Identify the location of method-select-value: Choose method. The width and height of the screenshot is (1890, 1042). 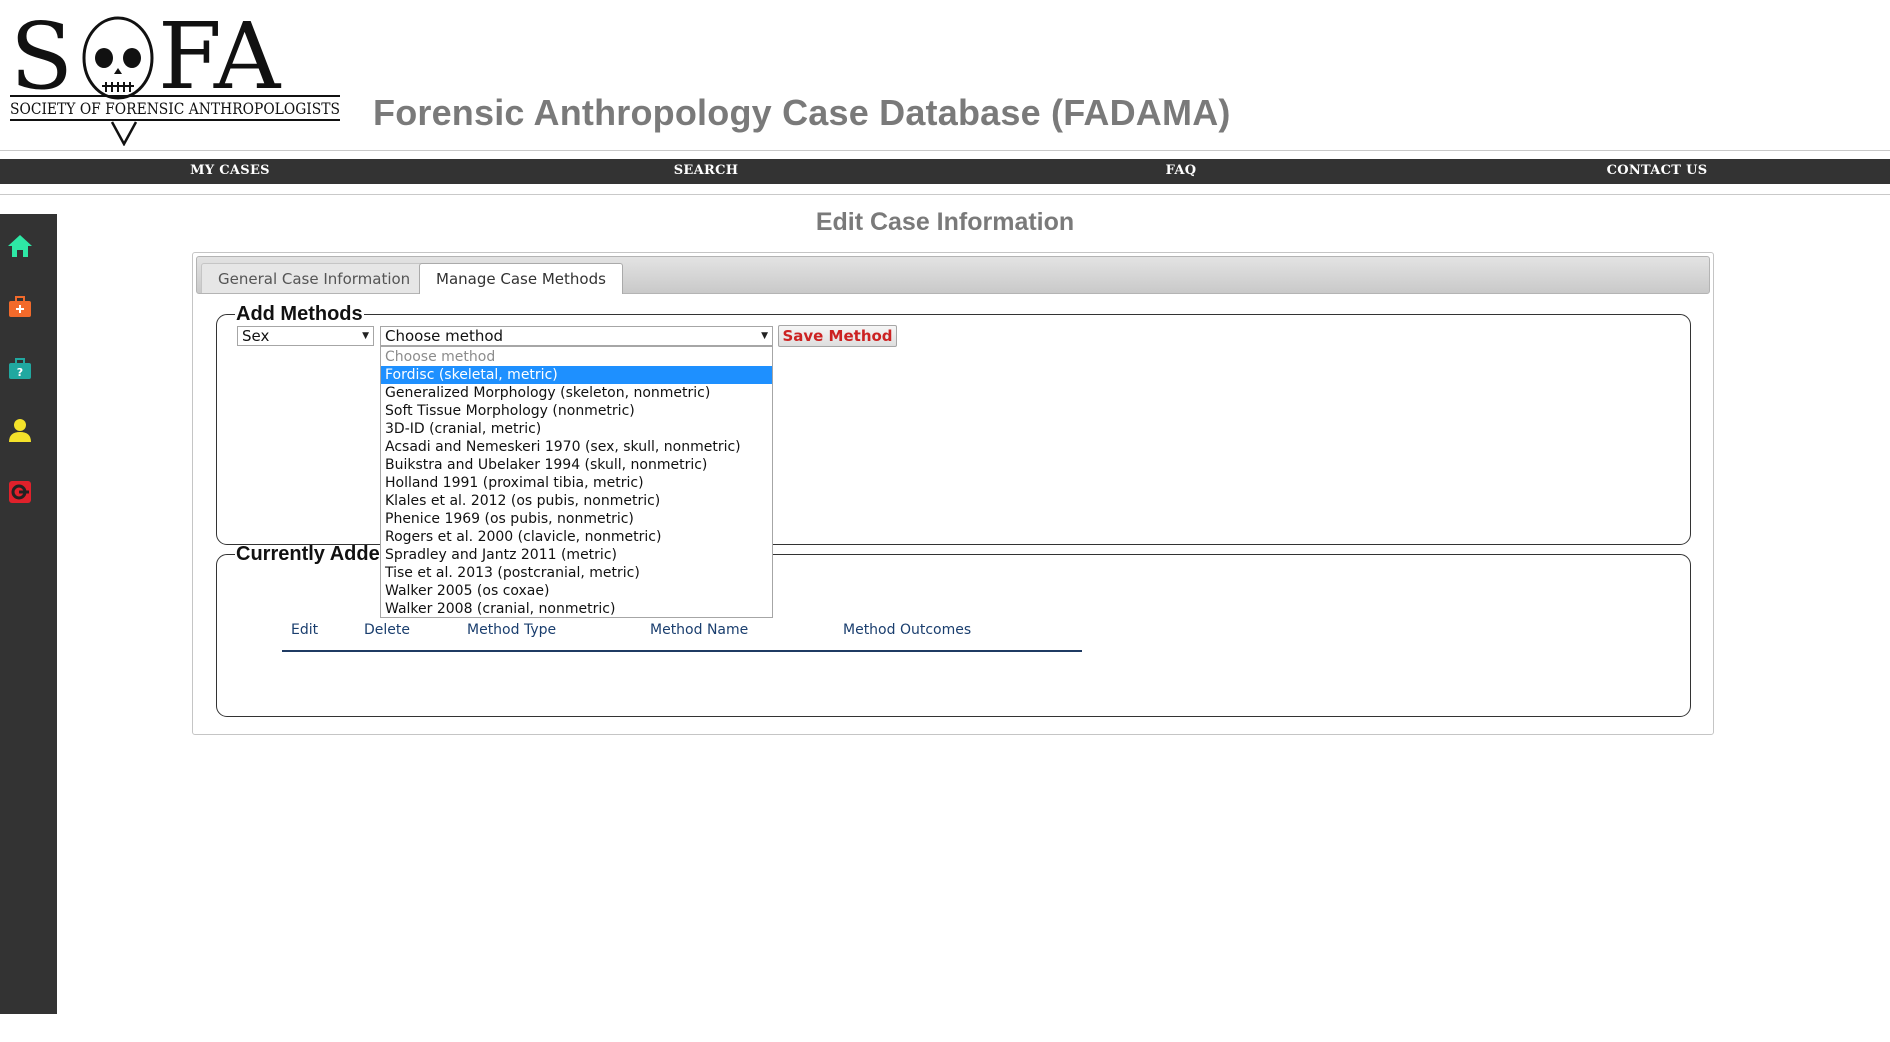
(444, 336).